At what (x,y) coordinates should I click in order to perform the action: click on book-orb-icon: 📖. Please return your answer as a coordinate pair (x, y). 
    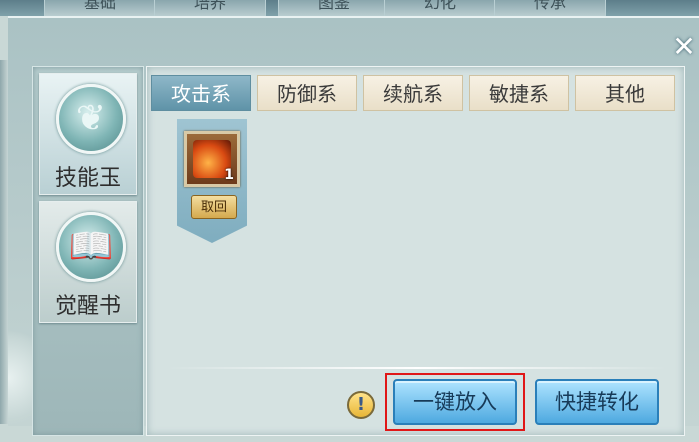
    Looking at the image, I should click on (91, 247).